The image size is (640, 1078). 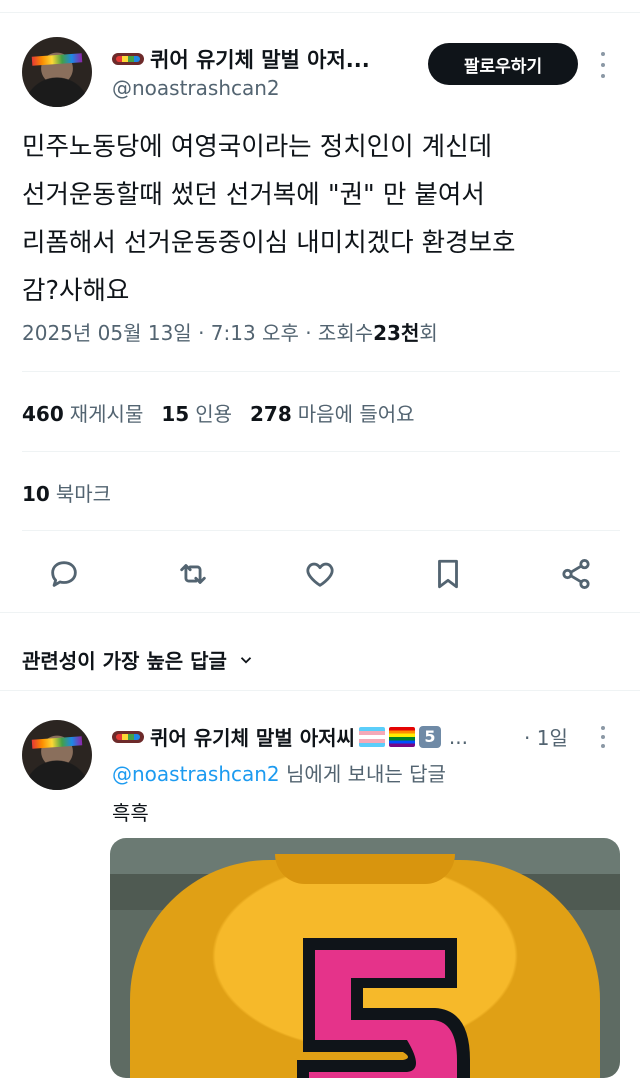 What do you see at coordinates (396, 333) in the screenshot?
I see `tweet-views-number: 23천` at bounding box center [396, 333].